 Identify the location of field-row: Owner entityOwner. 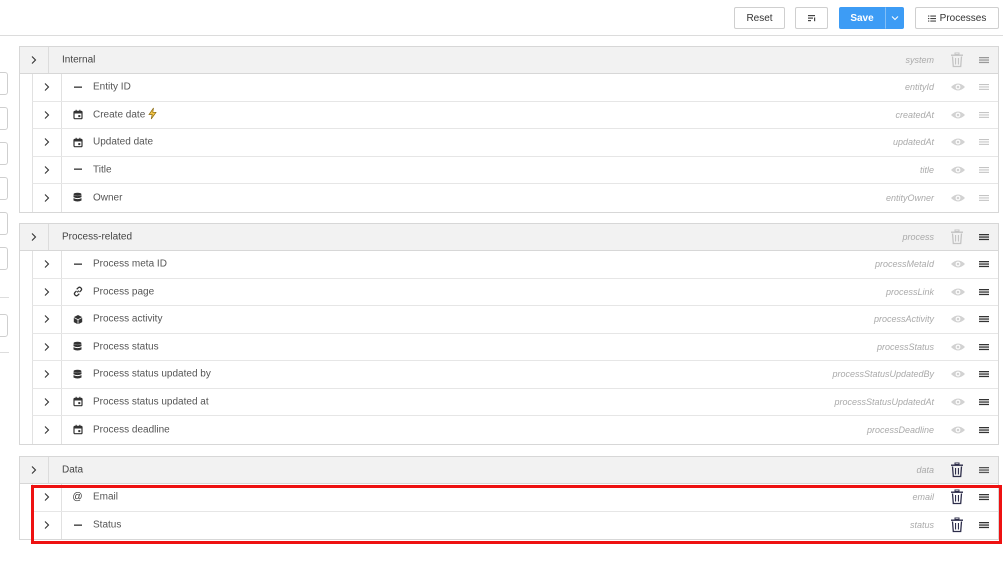
(515, 198).